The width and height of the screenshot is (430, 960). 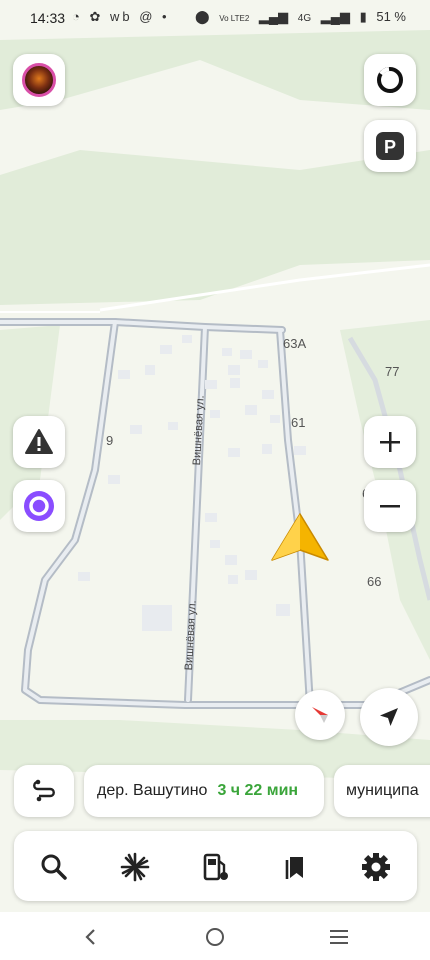 I want to click on compass-icon, so click(x=320, y=715).